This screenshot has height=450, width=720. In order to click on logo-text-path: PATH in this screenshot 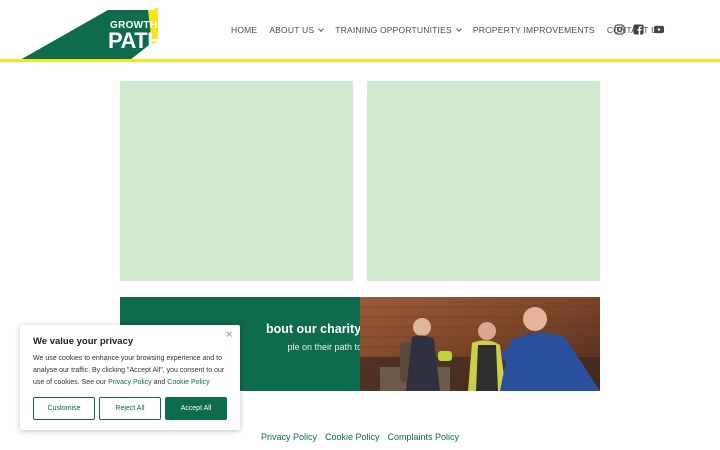, I will do `click(135, 40)`.